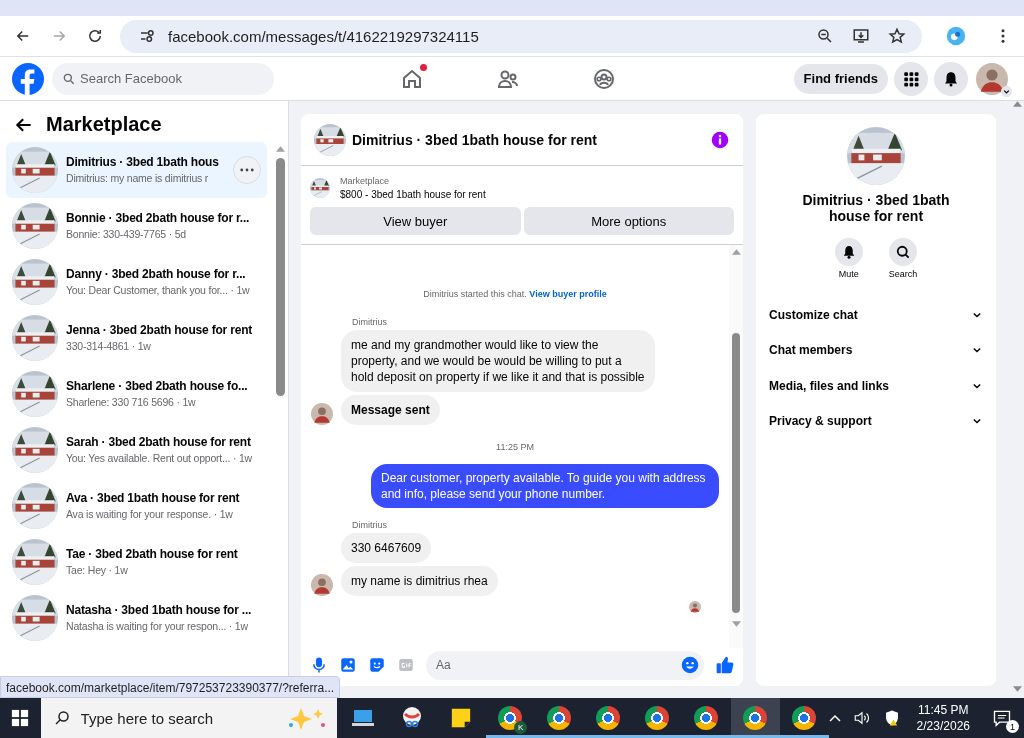  What do you see at coordinates (521, 36) in the screenshot?
I see `address-bar: facebook.com/messages/t/4162219297324115` at bounding box center [521, 36].